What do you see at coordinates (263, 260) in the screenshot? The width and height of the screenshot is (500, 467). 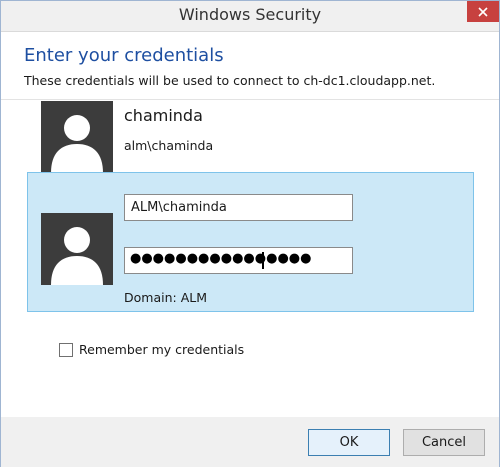 I see `text-caret` at bounding box center [263, 260].